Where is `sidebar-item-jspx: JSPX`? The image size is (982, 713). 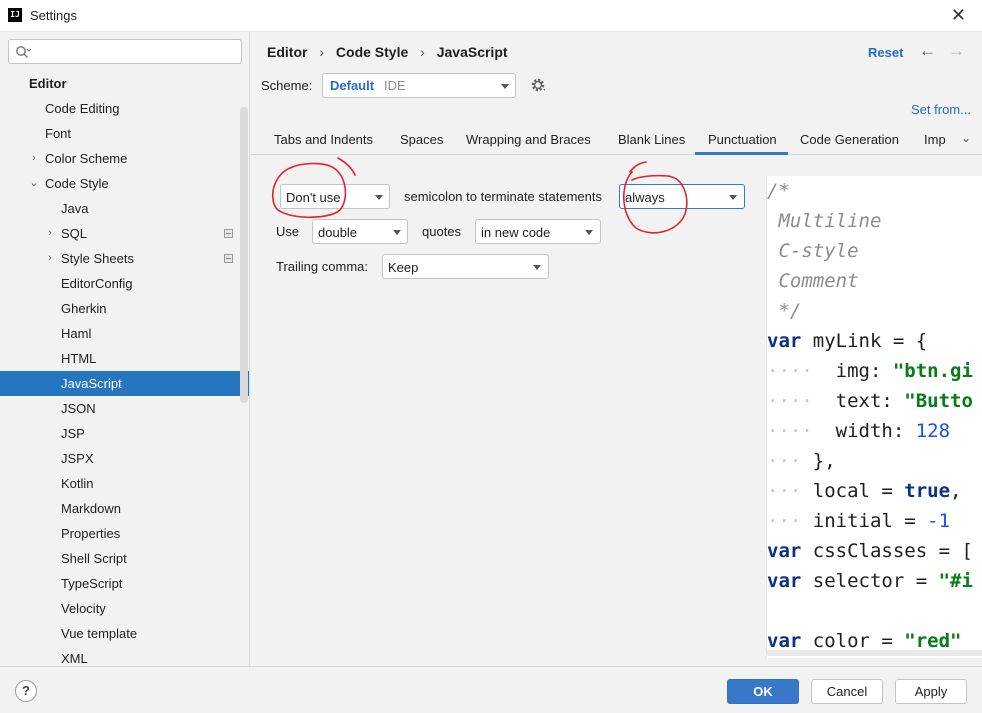
sidebar-item-jspx: JSPX is located at coordinates (124, 458).